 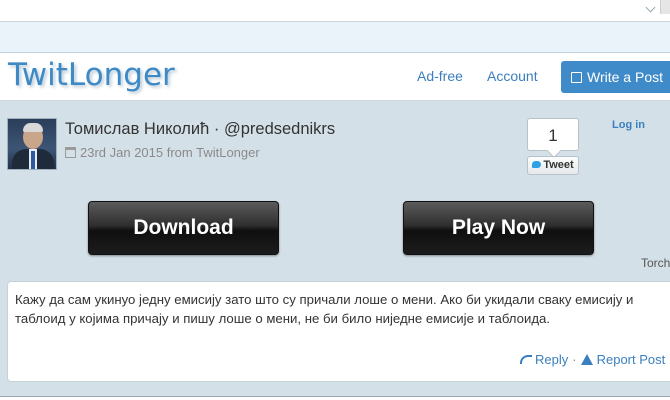 I want to click on tweet-count: 1, so click(x=553, y=134).